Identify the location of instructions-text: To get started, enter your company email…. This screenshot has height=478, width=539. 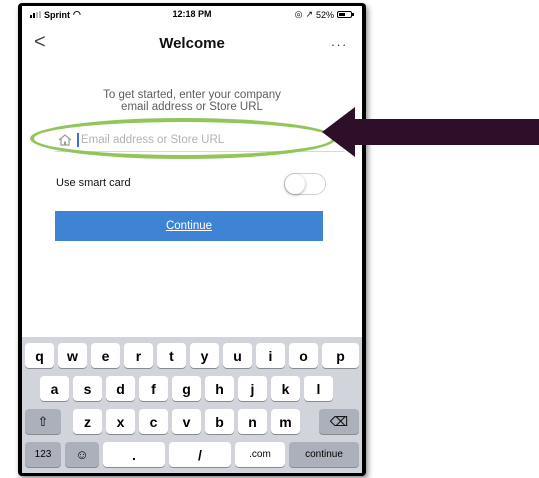
(192, 101).